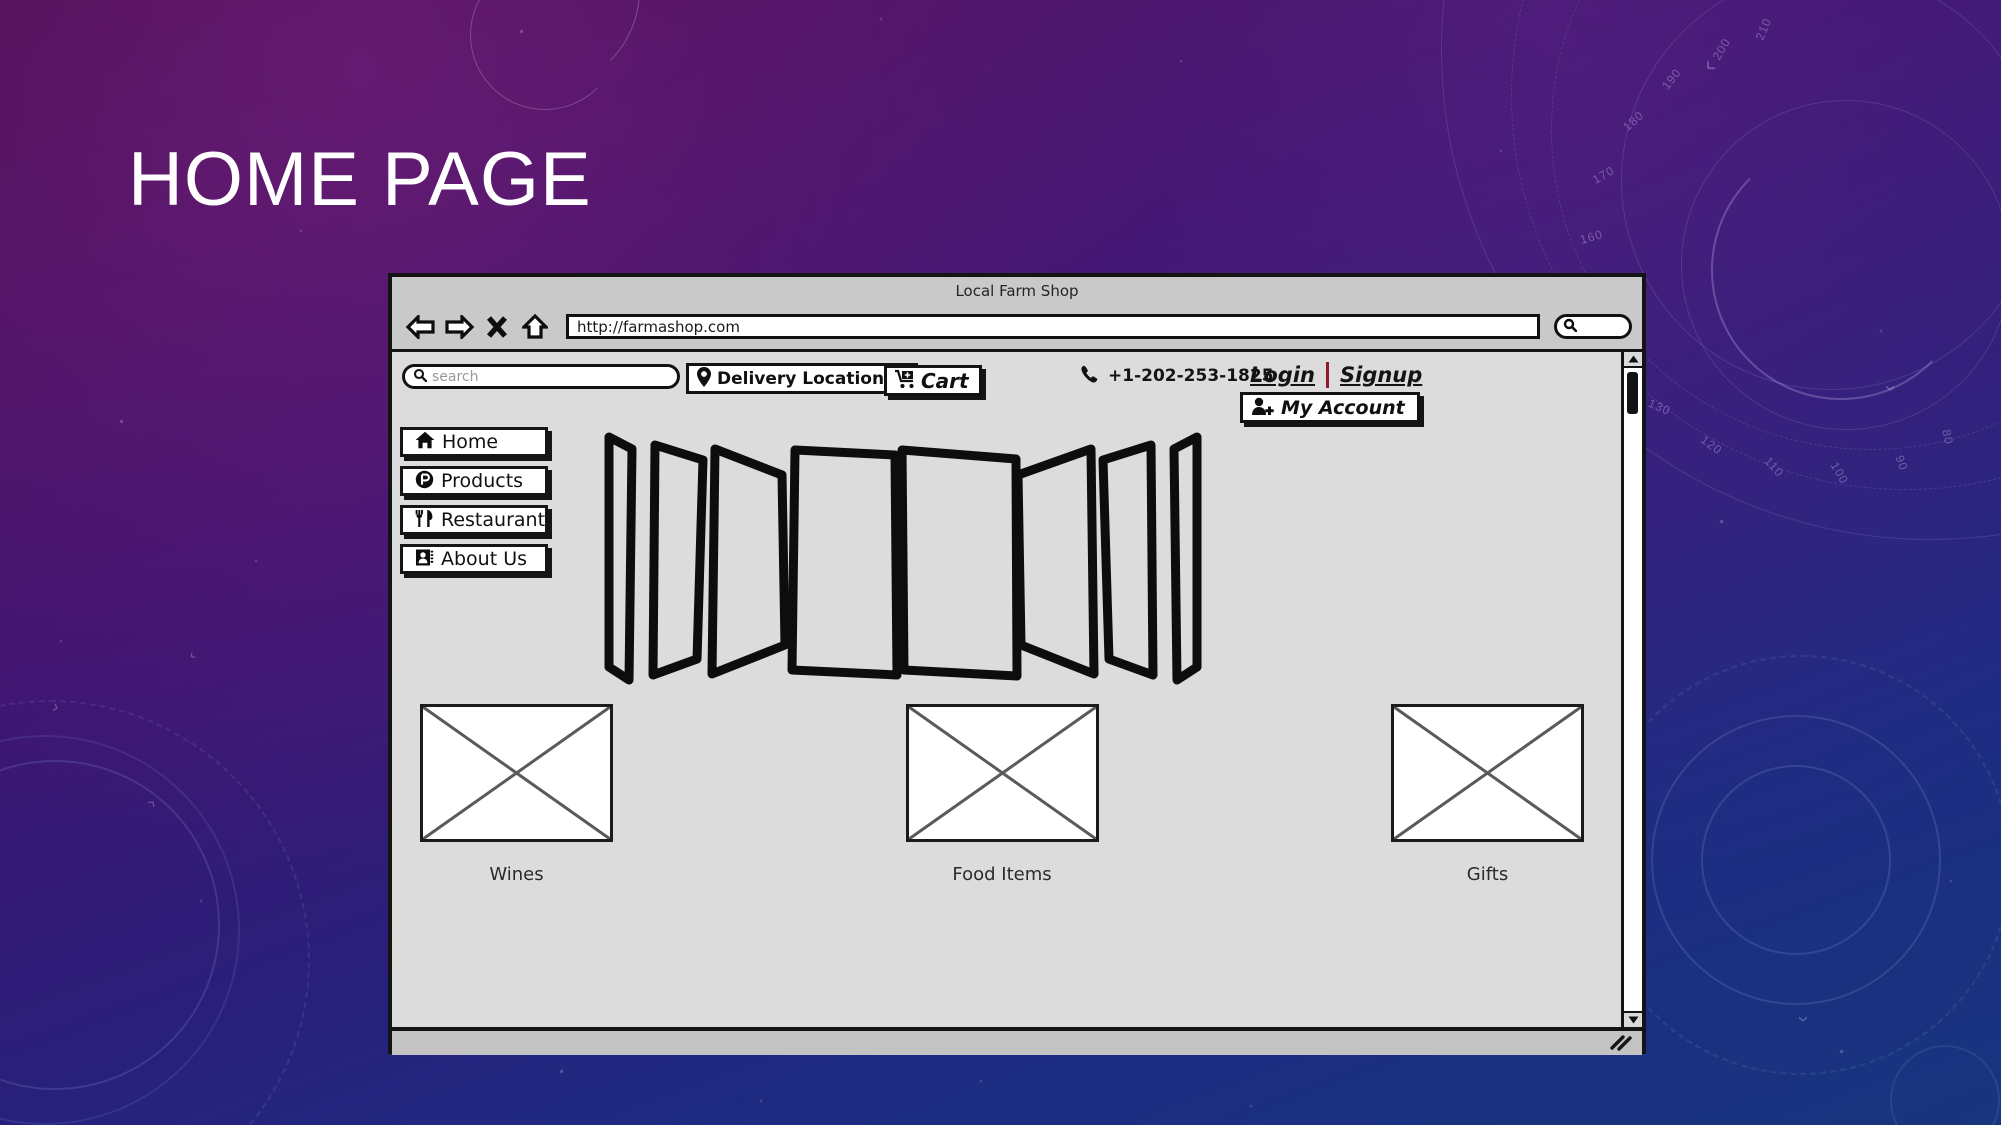 This screenshot has width=2001, height=1125. What do you see at coordinates (1002, 874) in the screenshot?
I see `category-caption: Food Items` at bounding box center [1002, 874].